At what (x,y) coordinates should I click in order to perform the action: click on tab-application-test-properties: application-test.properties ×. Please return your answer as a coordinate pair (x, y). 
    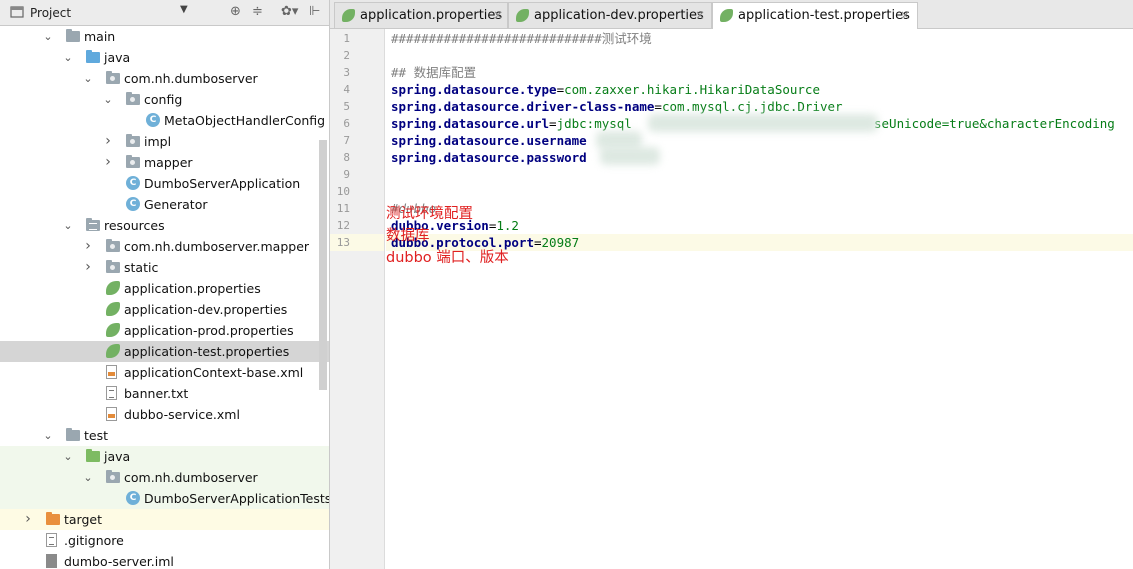
    Looking at the image, I should click on (815, 15).